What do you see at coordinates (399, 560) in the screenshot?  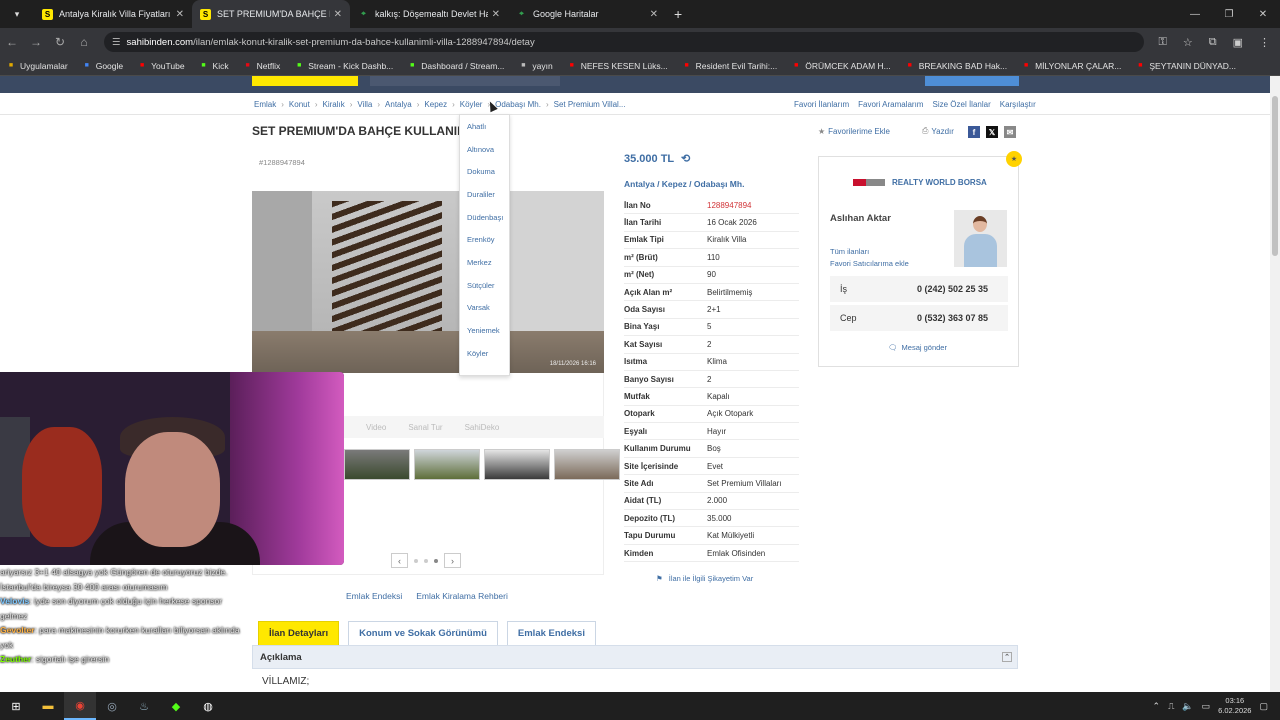 I see `prev-photo-button: ‹` at bounding box center [399, 560].